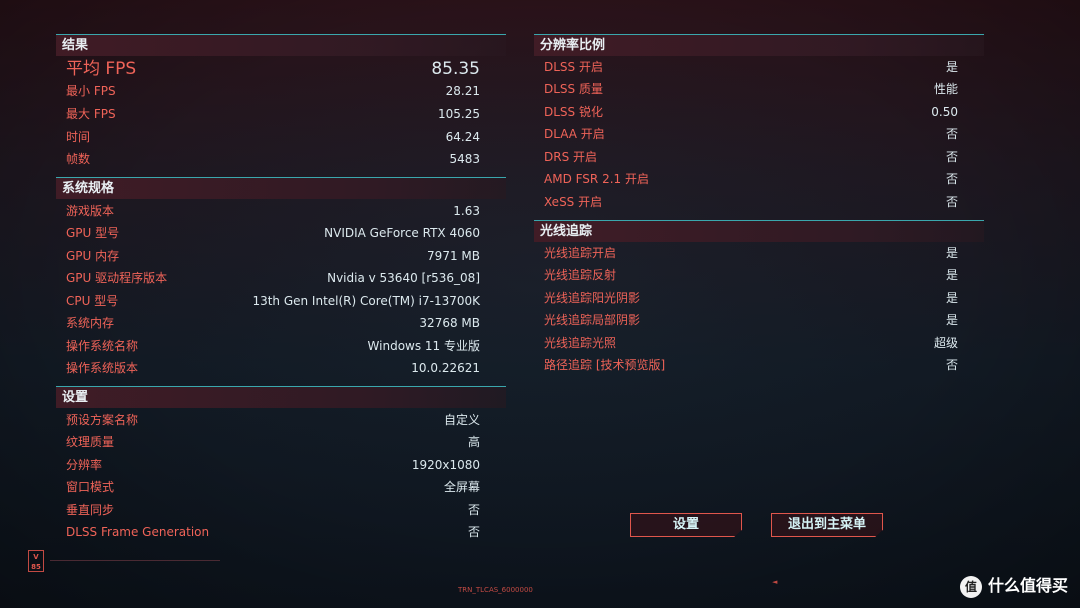  What do you see at coordinates (751, 320) in the screenshot?
I see `raytracing-row: 光线追踪局部阴影 是` at bounding box center [751, 320].